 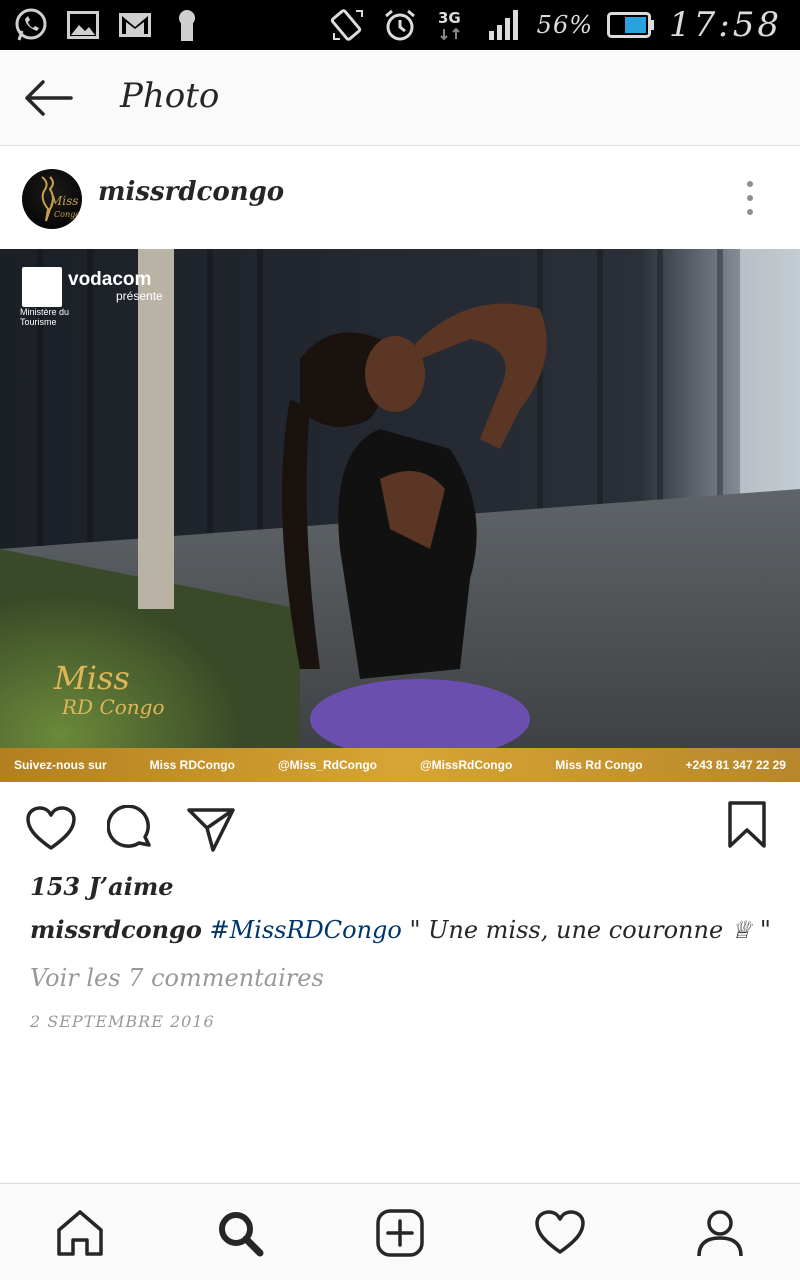 I want to click on paper-plane-icon, so click(x=211, y=830).